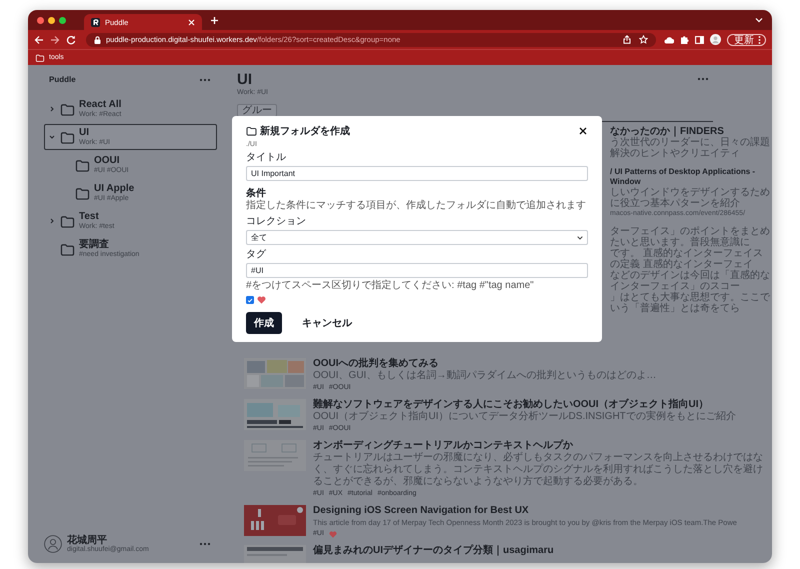  What do you see at coordinates (87, 540) in the screenshot?
I see `user-name: 花城周平` at bounding box center [87, 540].